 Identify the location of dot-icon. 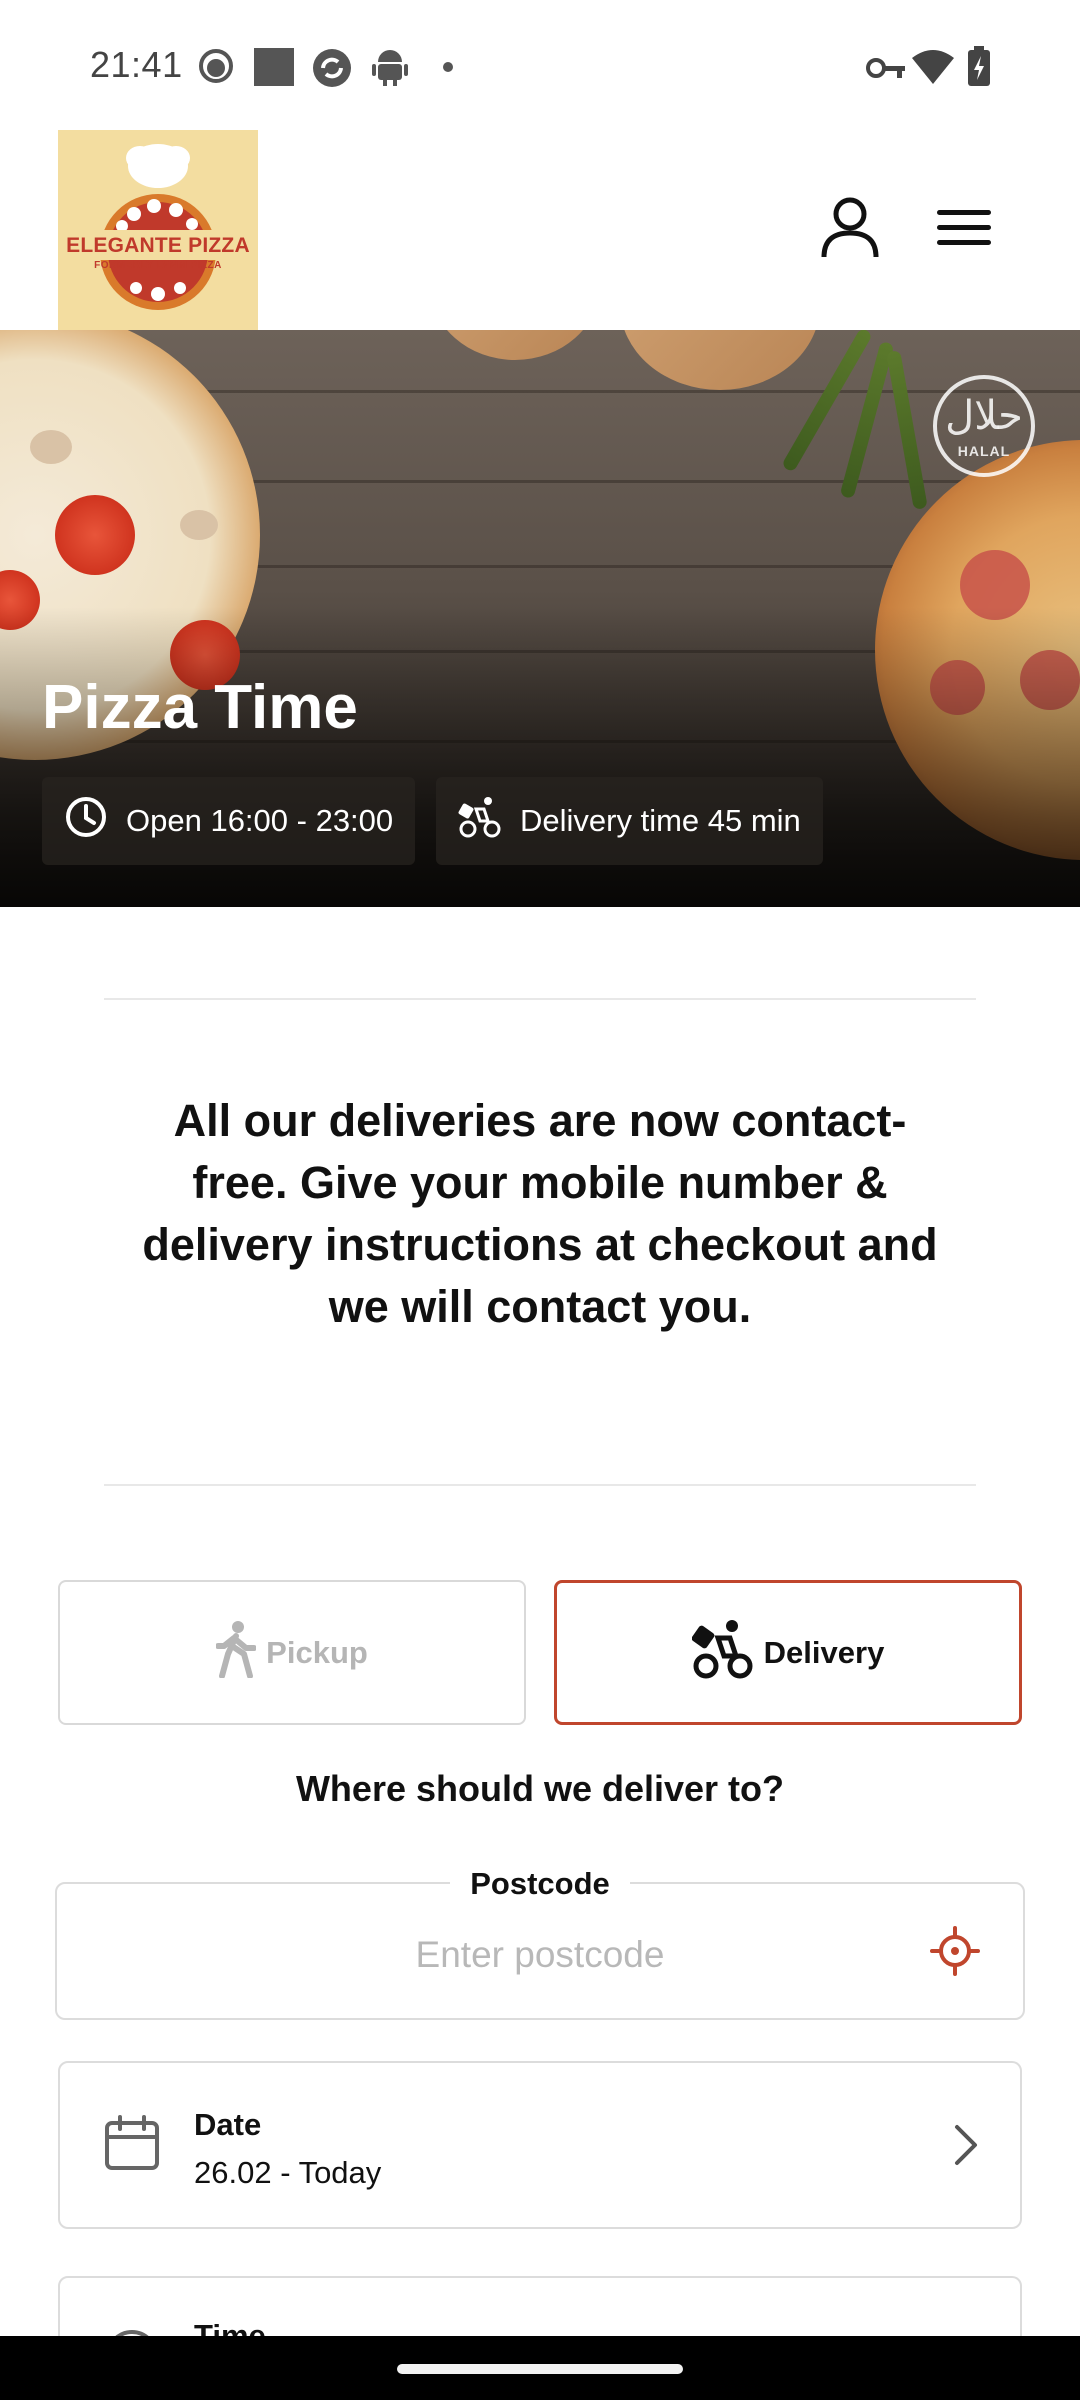
(448, 69).